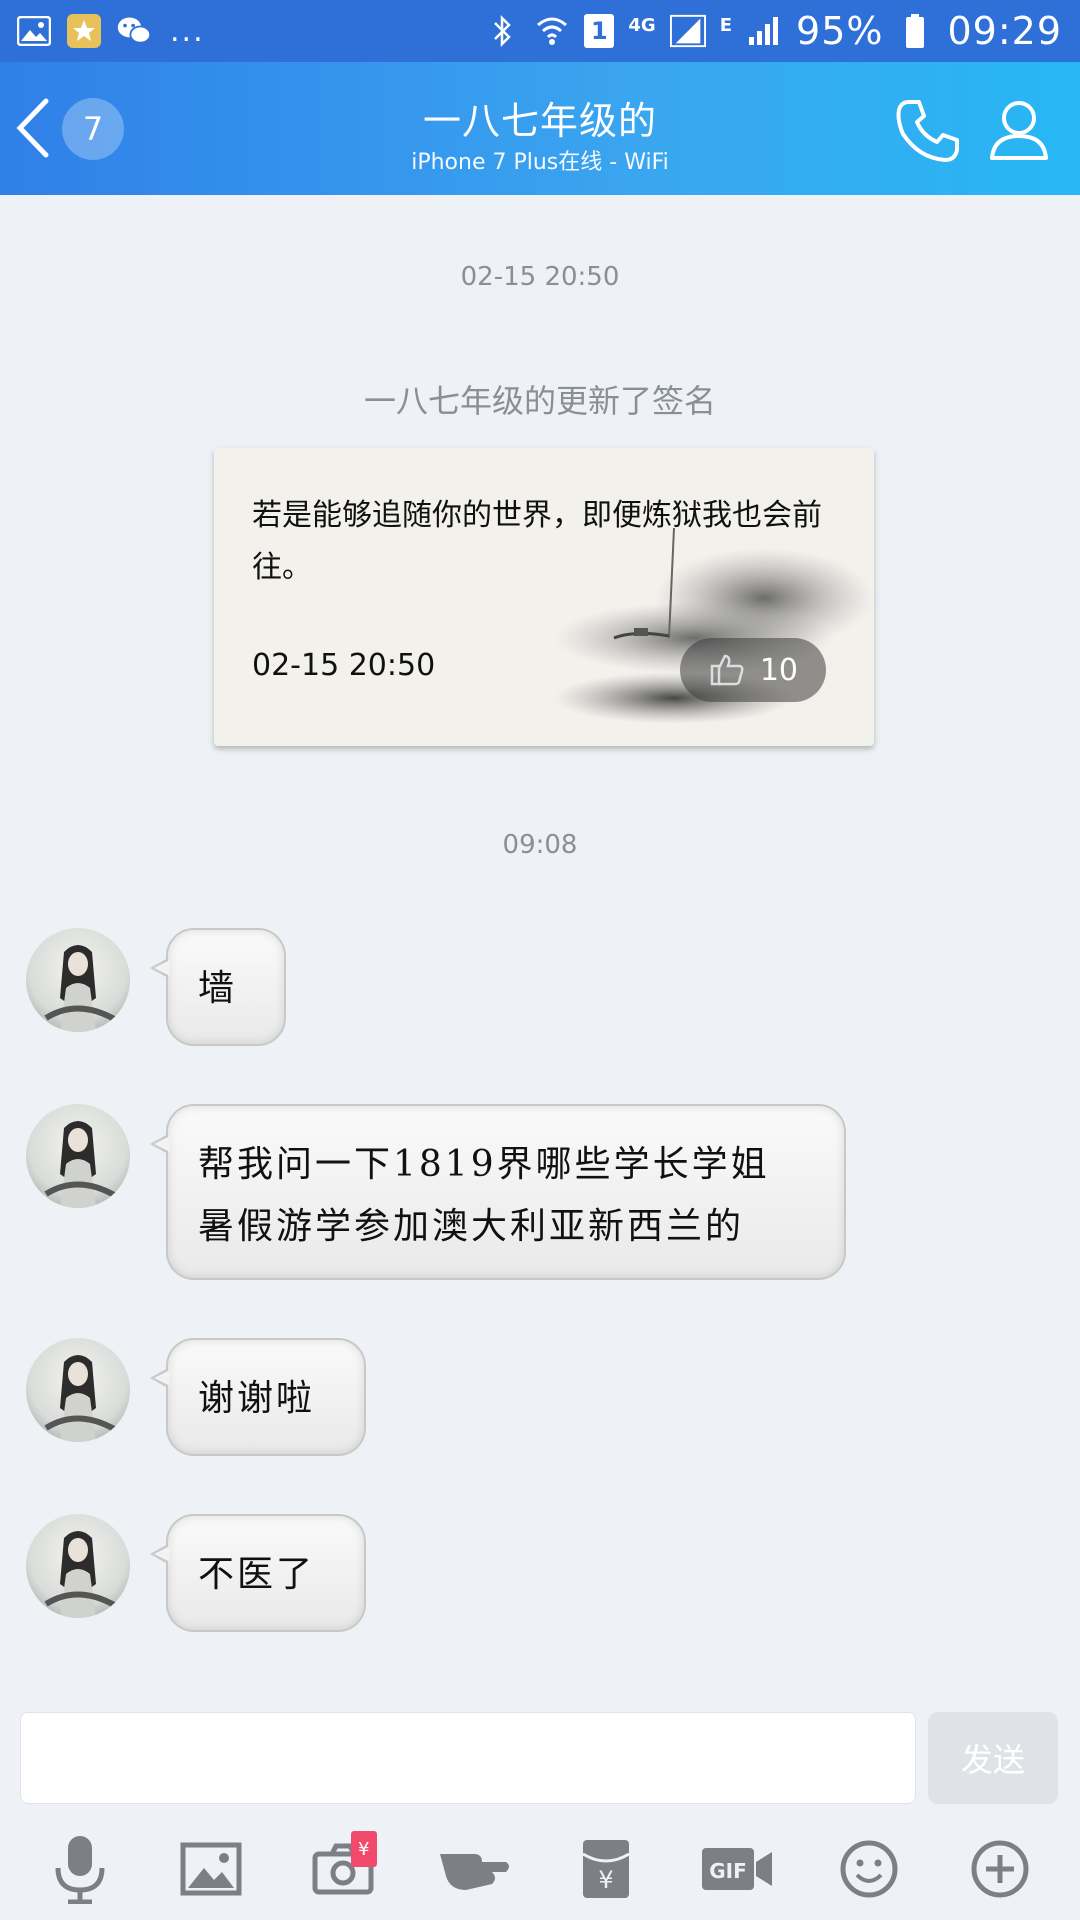 This screenshot has width=1080, height=1920. I want to click on message-input, so click(468, 1758).